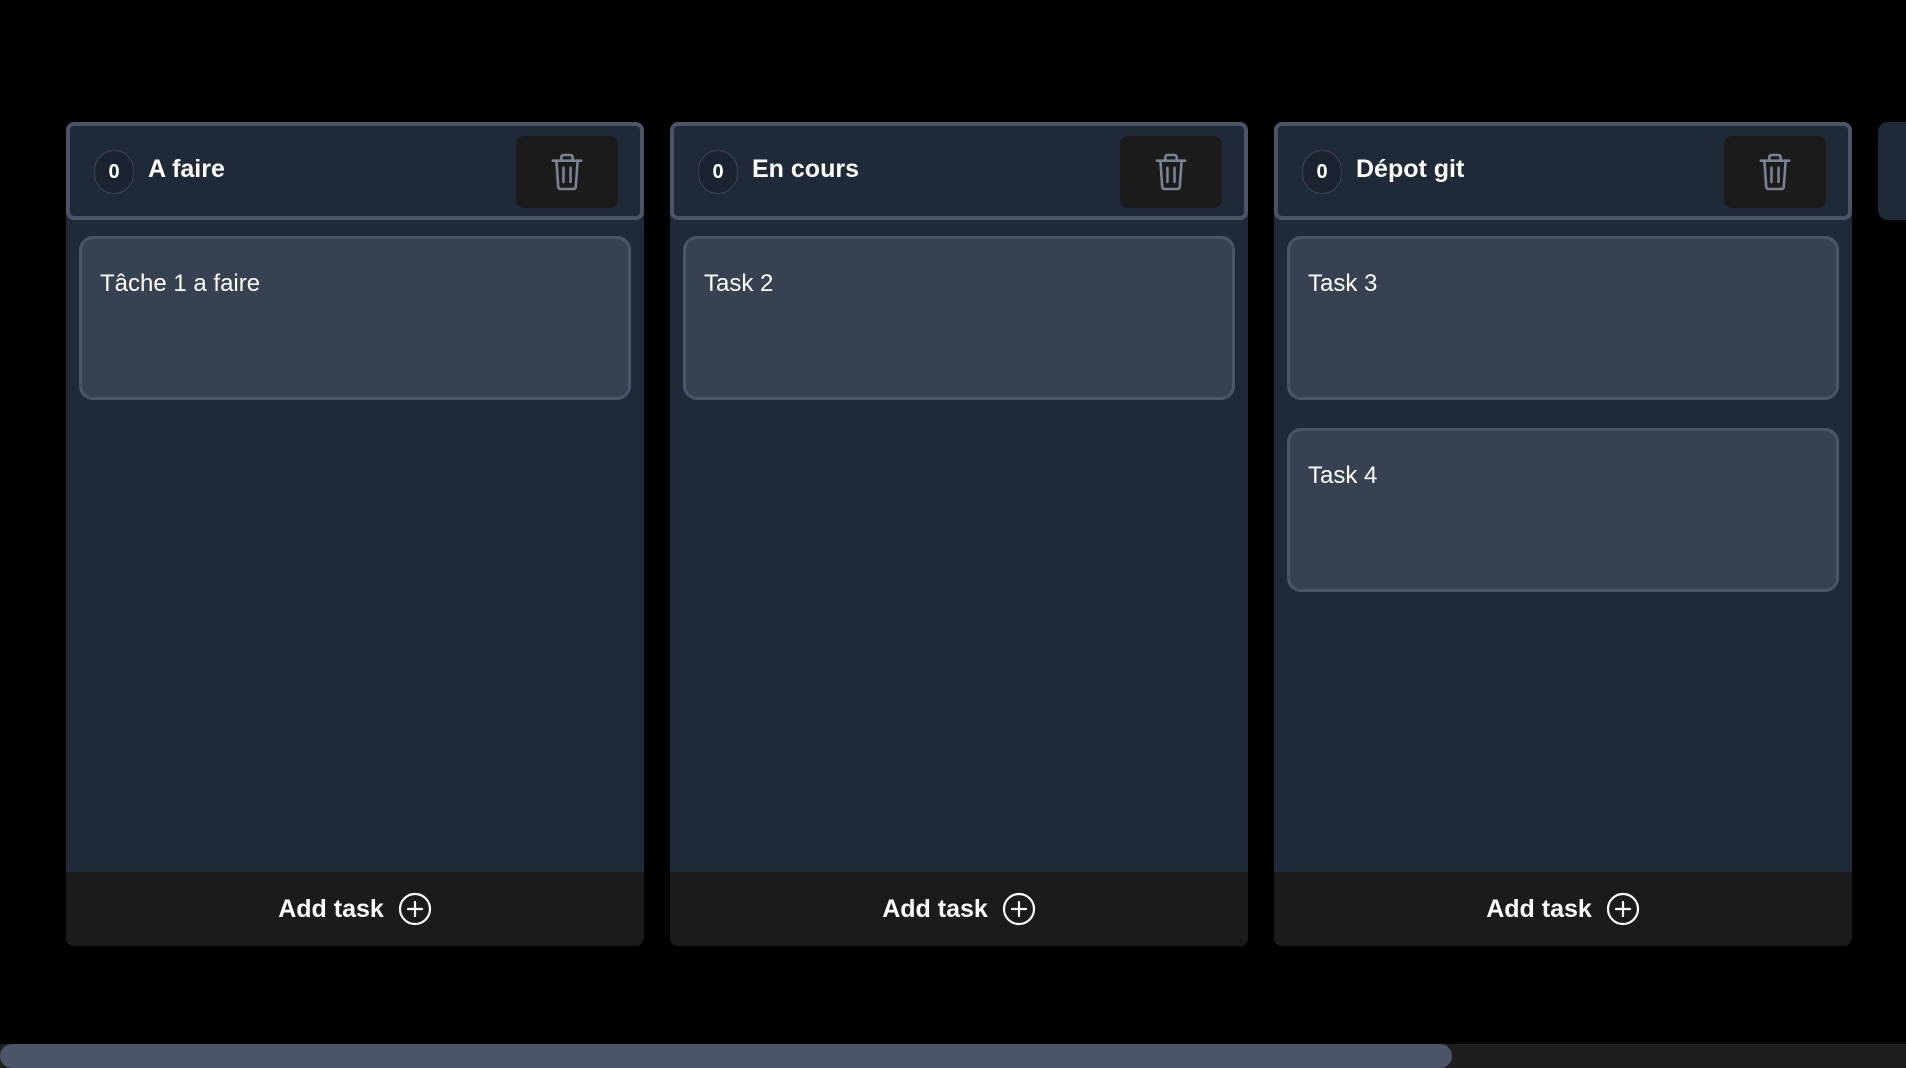 This screenshot has height=1068, width=1906. What do you see at coordinates (1343, 475) in the screenshot?
I see `task-text: Task 4` at bounding box center [1343, 475].